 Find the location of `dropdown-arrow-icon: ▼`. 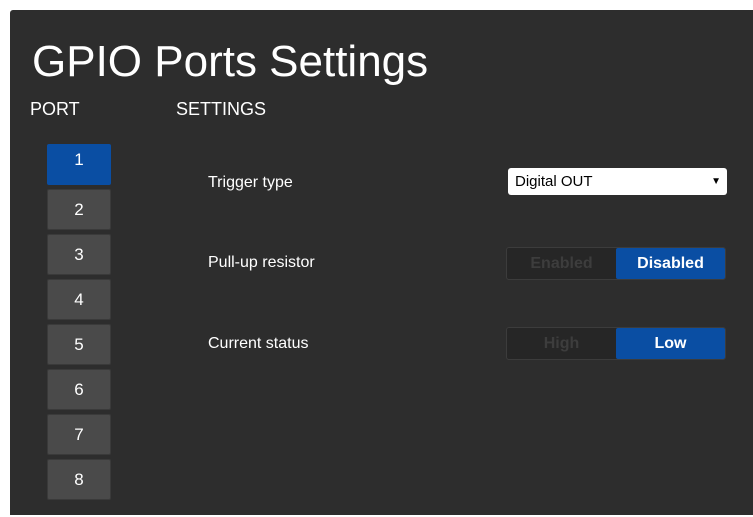

dropdown-arrow-icon: ▼ is located at coordinates (716, 181).